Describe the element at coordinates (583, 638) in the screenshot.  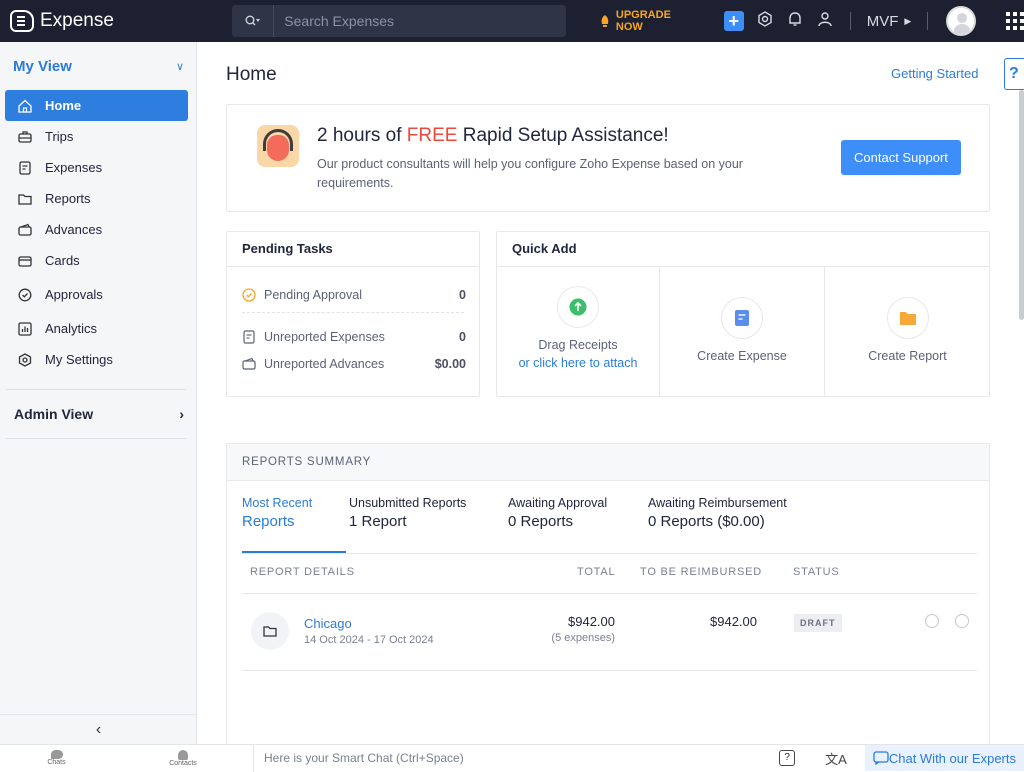
I see `report-expense-count: (5 expenses)` at that location.